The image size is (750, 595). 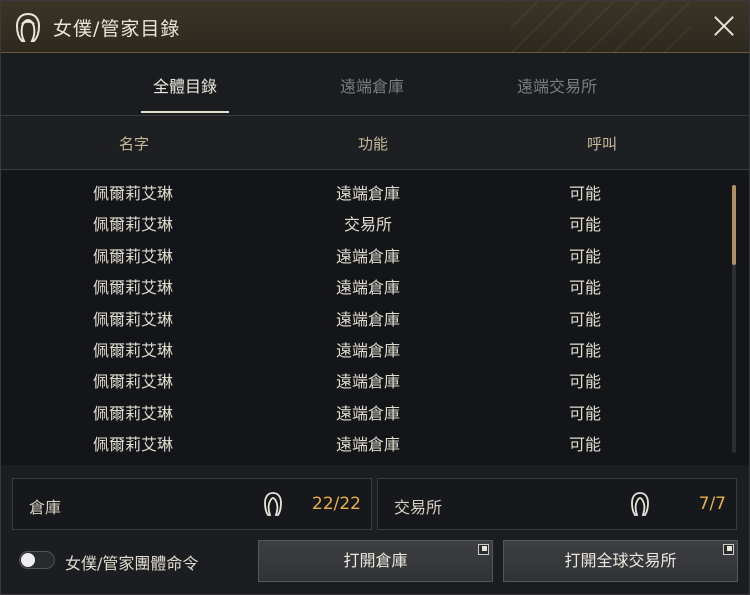 What do you see at coordinates (372, 86) in the screenshot?
I see `tab-label: 遠端倉庫` at bounding box center [372, 86].